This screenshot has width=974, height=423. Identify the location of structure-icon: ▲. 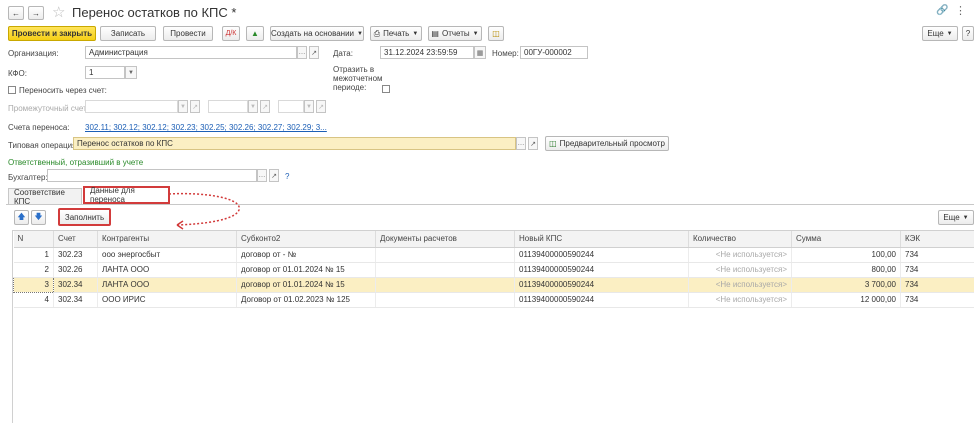
(255, 33).